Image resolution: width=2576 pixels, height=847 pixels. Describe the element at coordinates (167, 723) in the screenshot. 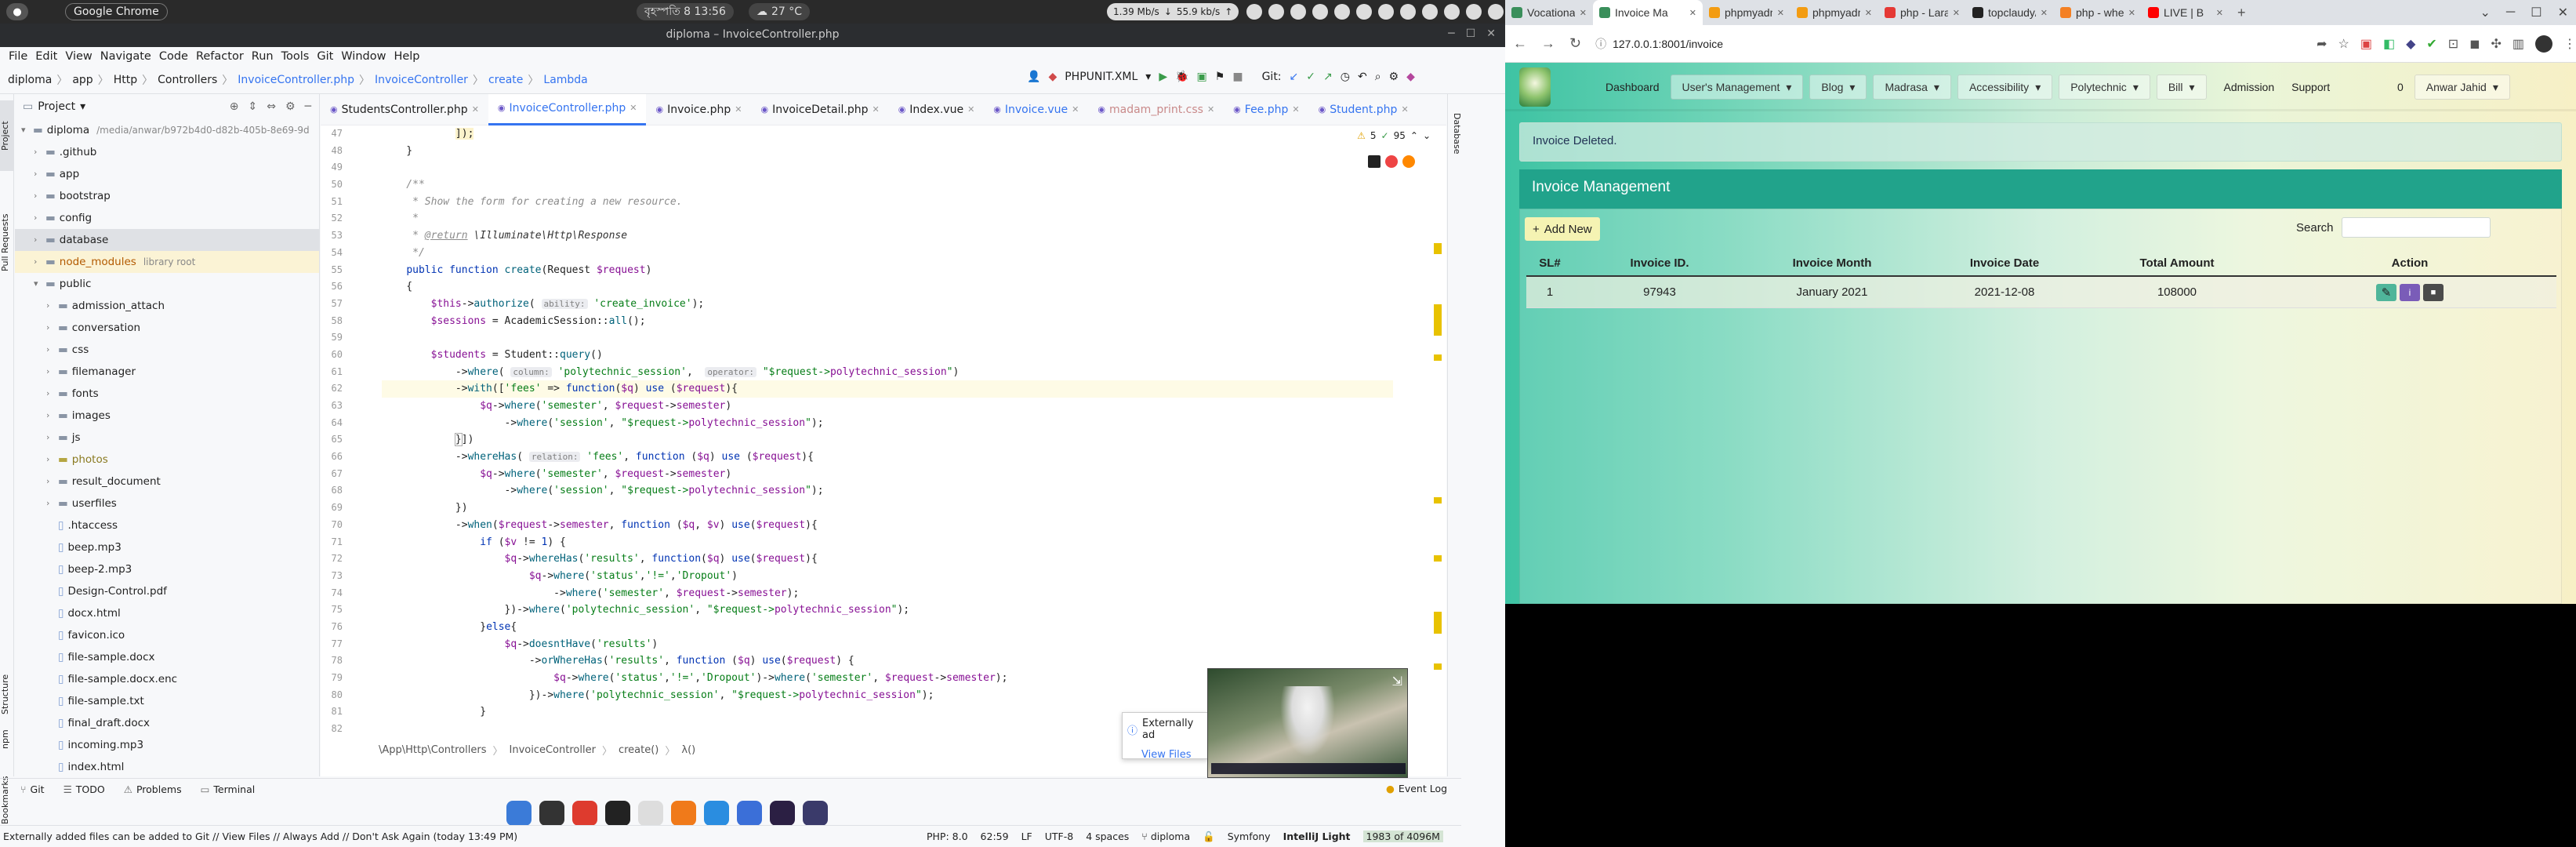

I see `tree-file: ▯ final_draft.docx` at that location.